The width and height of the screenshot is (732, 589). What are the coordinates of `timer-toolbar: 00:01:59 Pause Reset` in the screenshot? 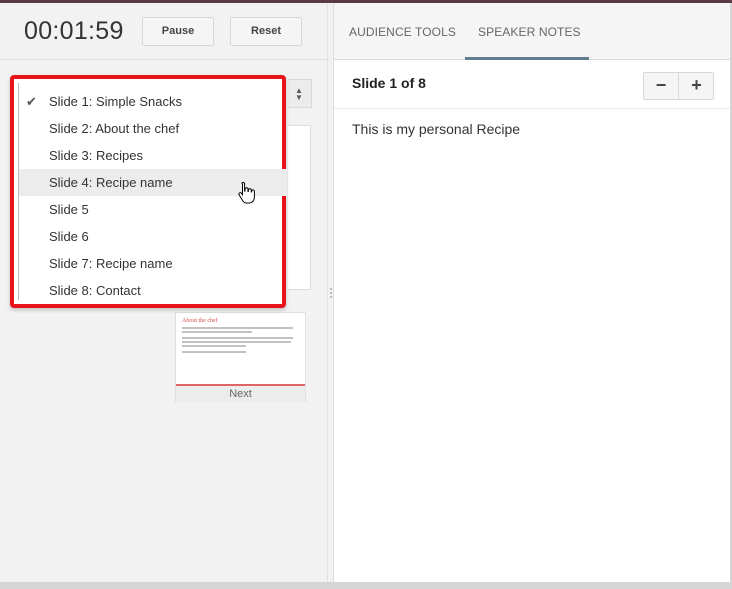 It's located at (163, 31).